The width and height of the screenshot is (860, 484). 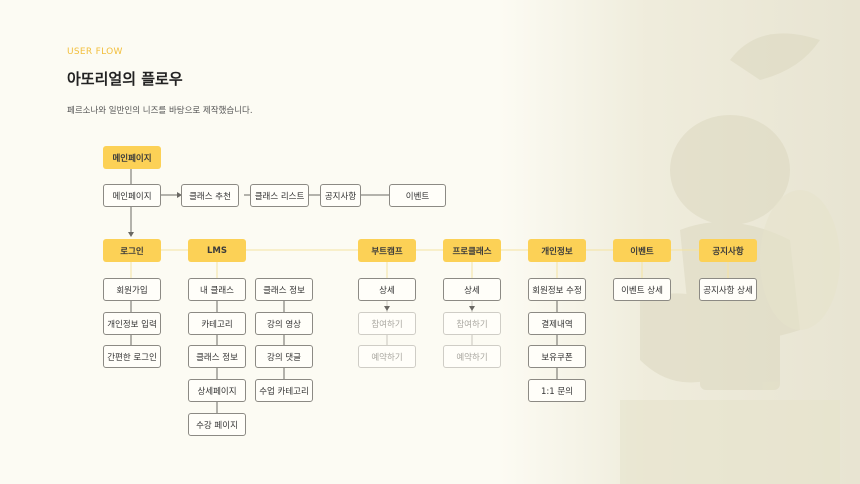 I want to click on node-detail-page: 상세페이지, so click(x=217, y=390).